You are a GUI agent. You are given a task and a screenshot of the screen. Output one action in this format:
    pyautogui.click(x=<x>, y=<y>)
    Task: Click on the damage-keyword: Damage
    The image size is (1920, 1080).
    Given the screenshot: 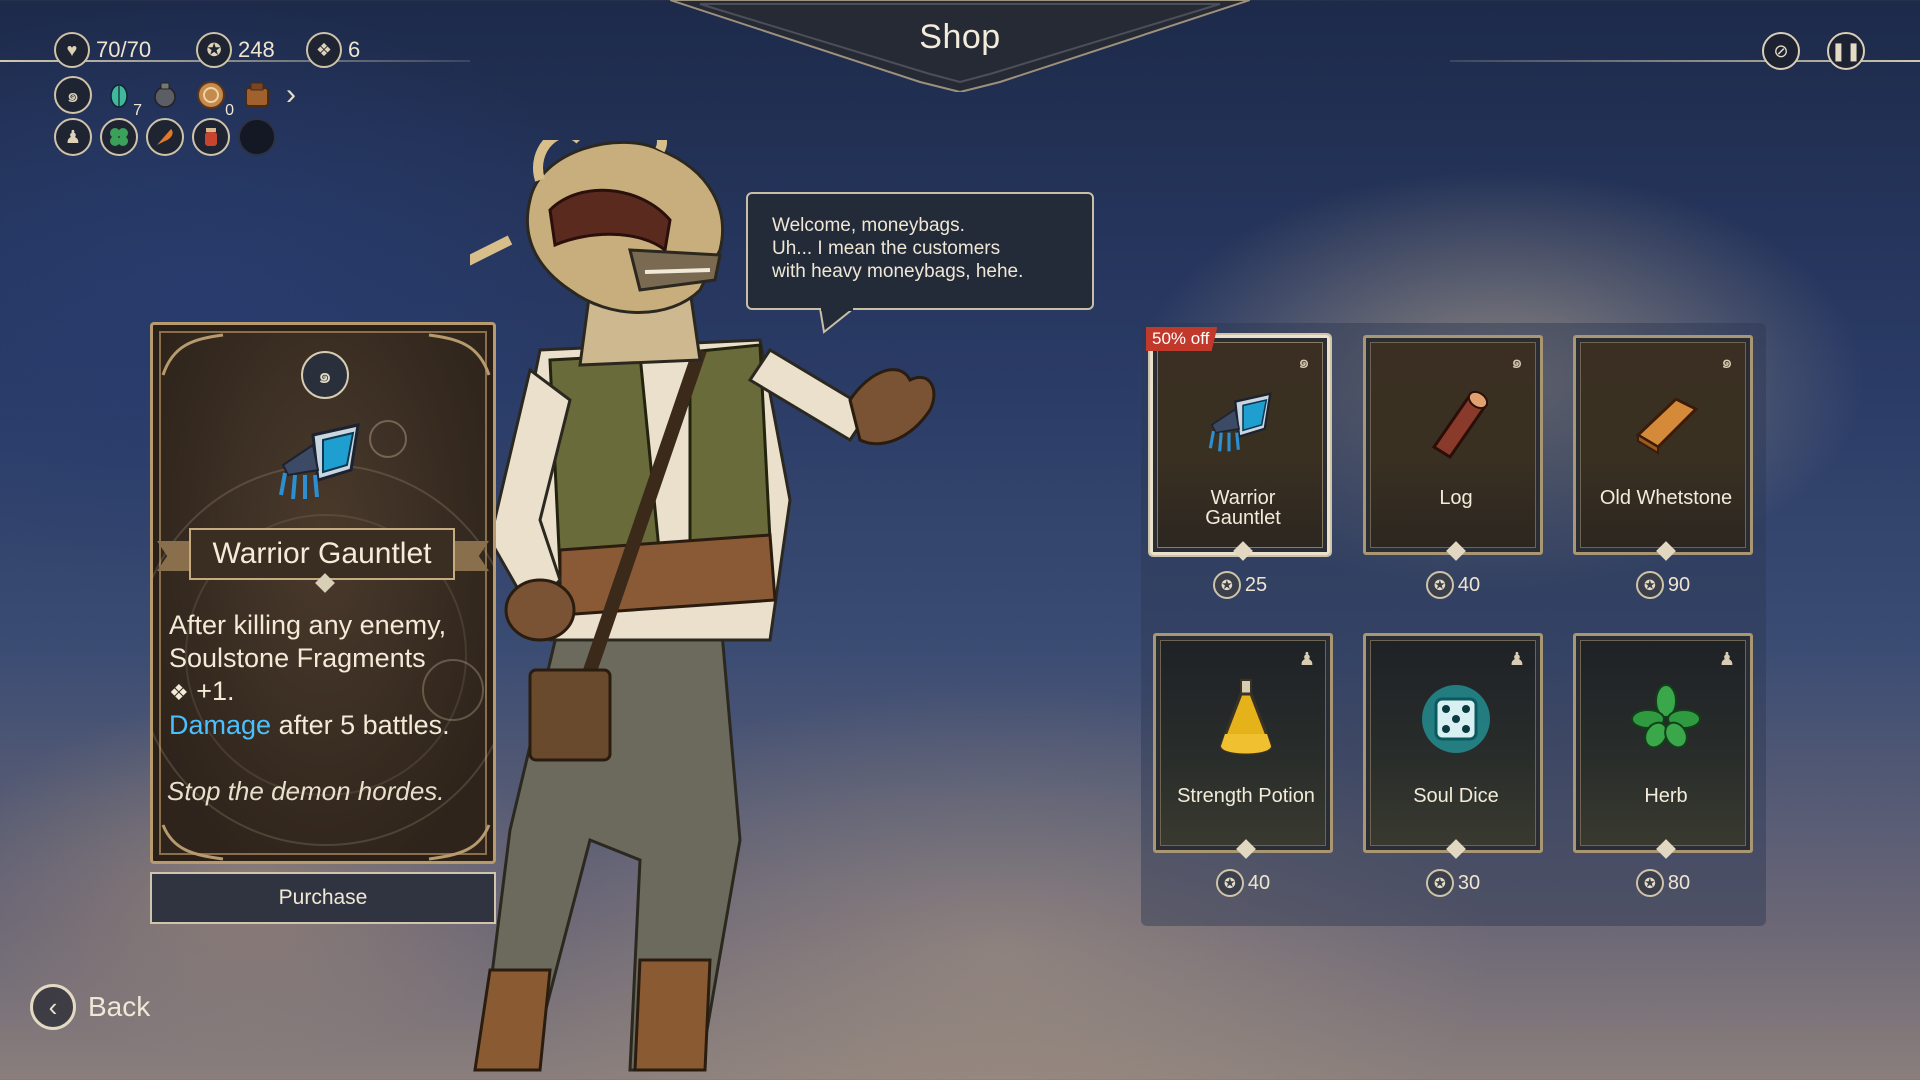 What is the action you would take?
    pyautogui.click(x=220, y=725)
    